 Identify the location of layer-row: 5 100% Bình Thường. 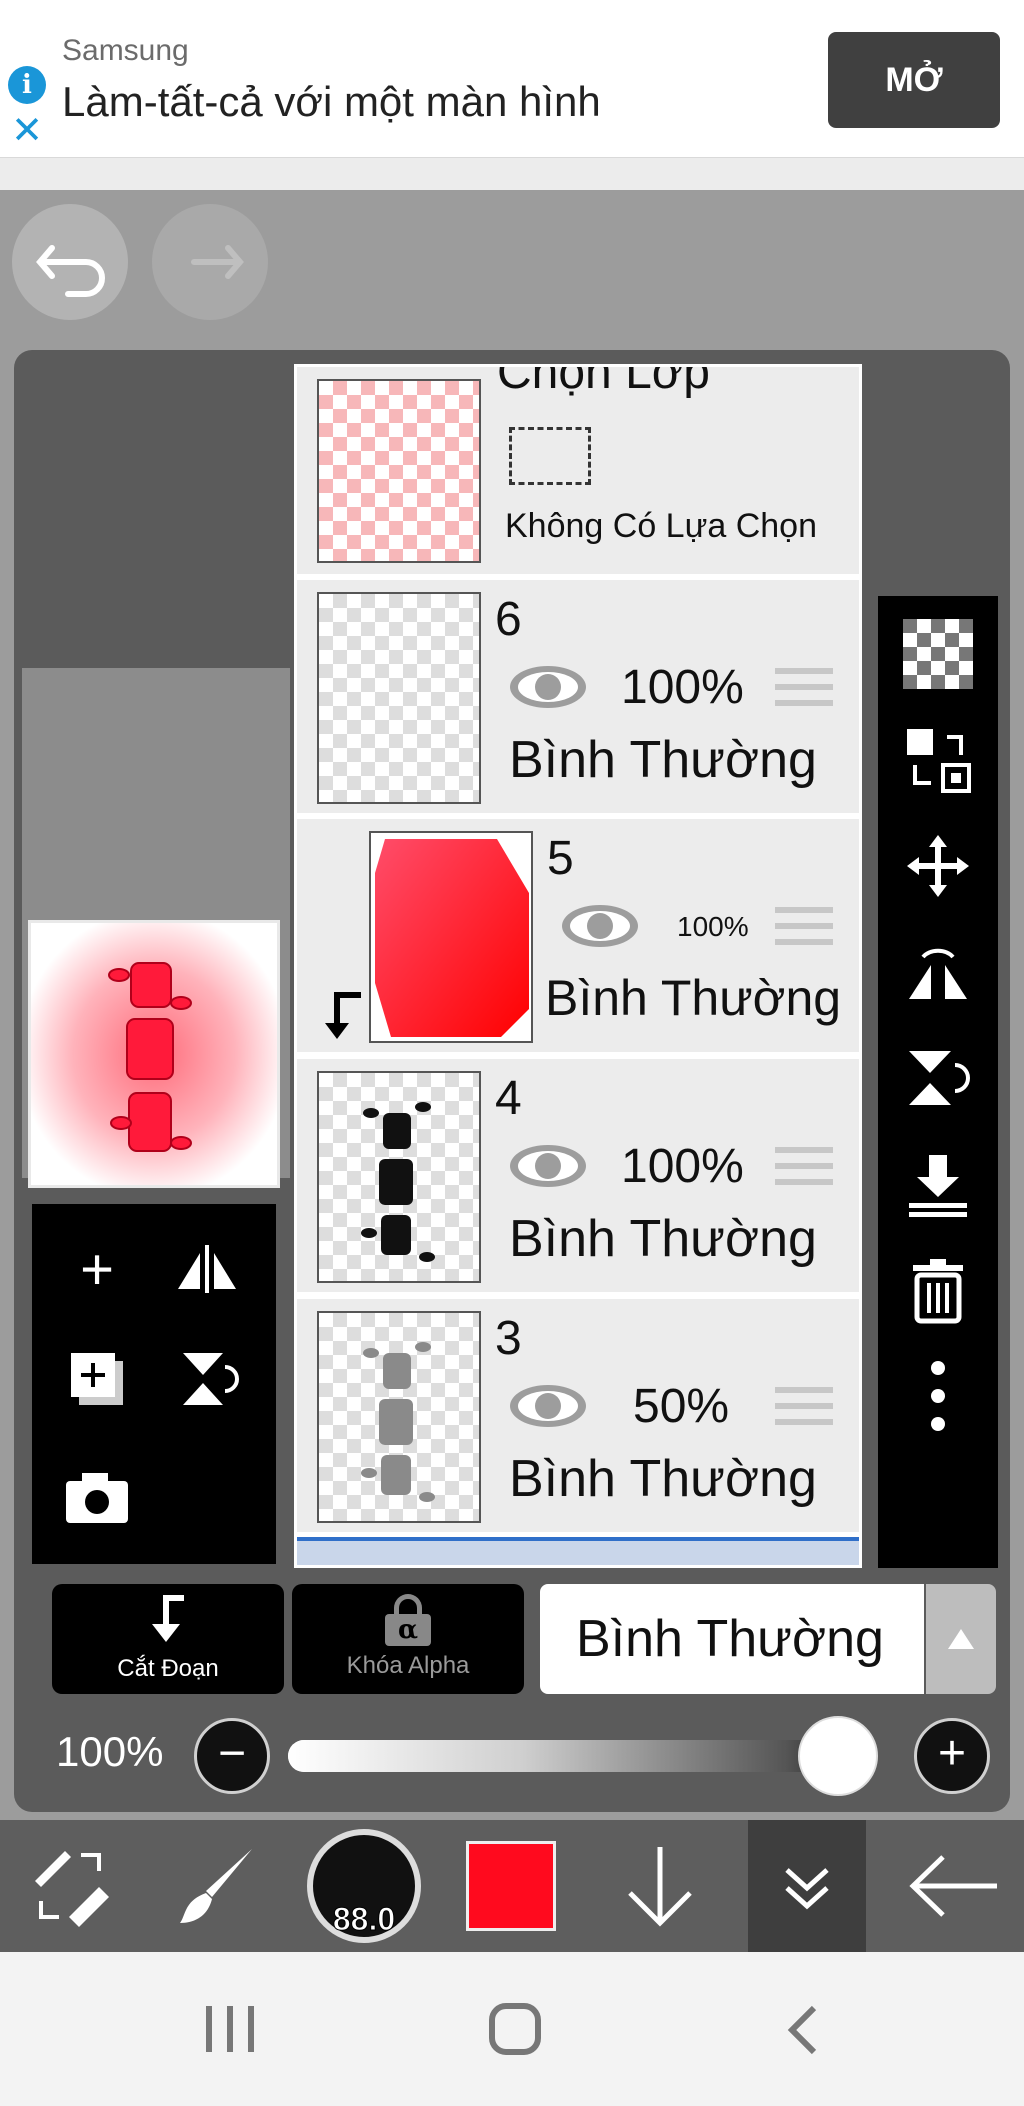
(578, 937).